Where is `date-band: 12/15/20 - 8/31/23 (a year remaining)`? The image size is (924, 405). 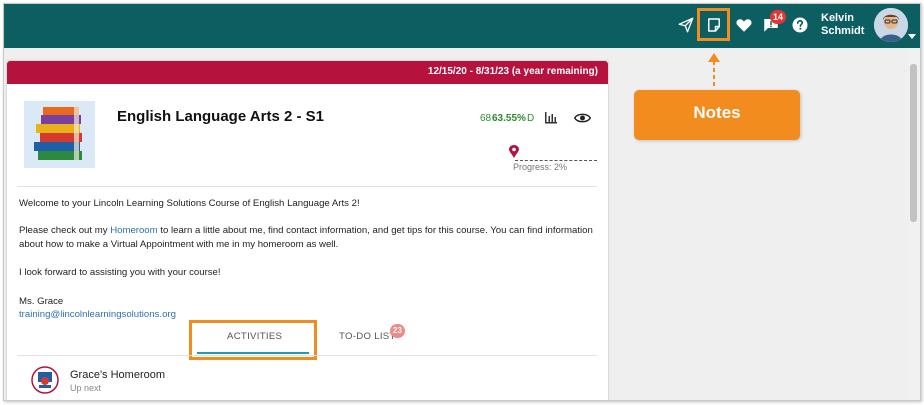
date-band: 12/15/20 - 8/31/23 (a year remaining) is located at coordinates (307, 72).